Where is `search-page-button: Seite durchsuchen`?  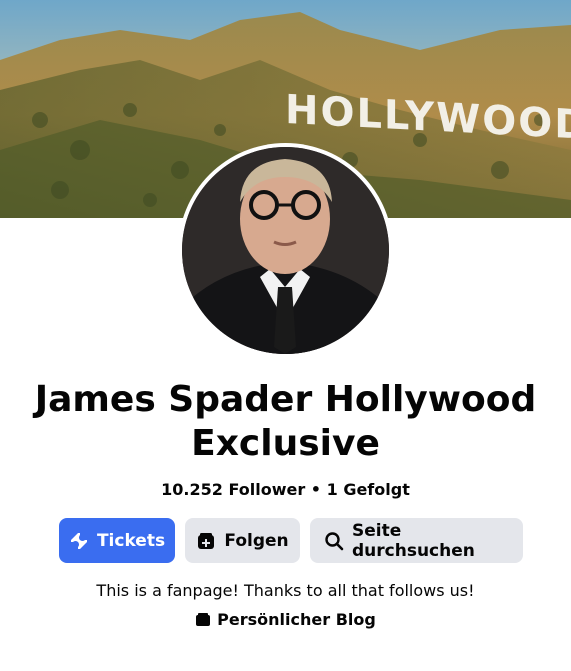
search-page-button: Seite durchsuchen is located at coordinates (416, 540).